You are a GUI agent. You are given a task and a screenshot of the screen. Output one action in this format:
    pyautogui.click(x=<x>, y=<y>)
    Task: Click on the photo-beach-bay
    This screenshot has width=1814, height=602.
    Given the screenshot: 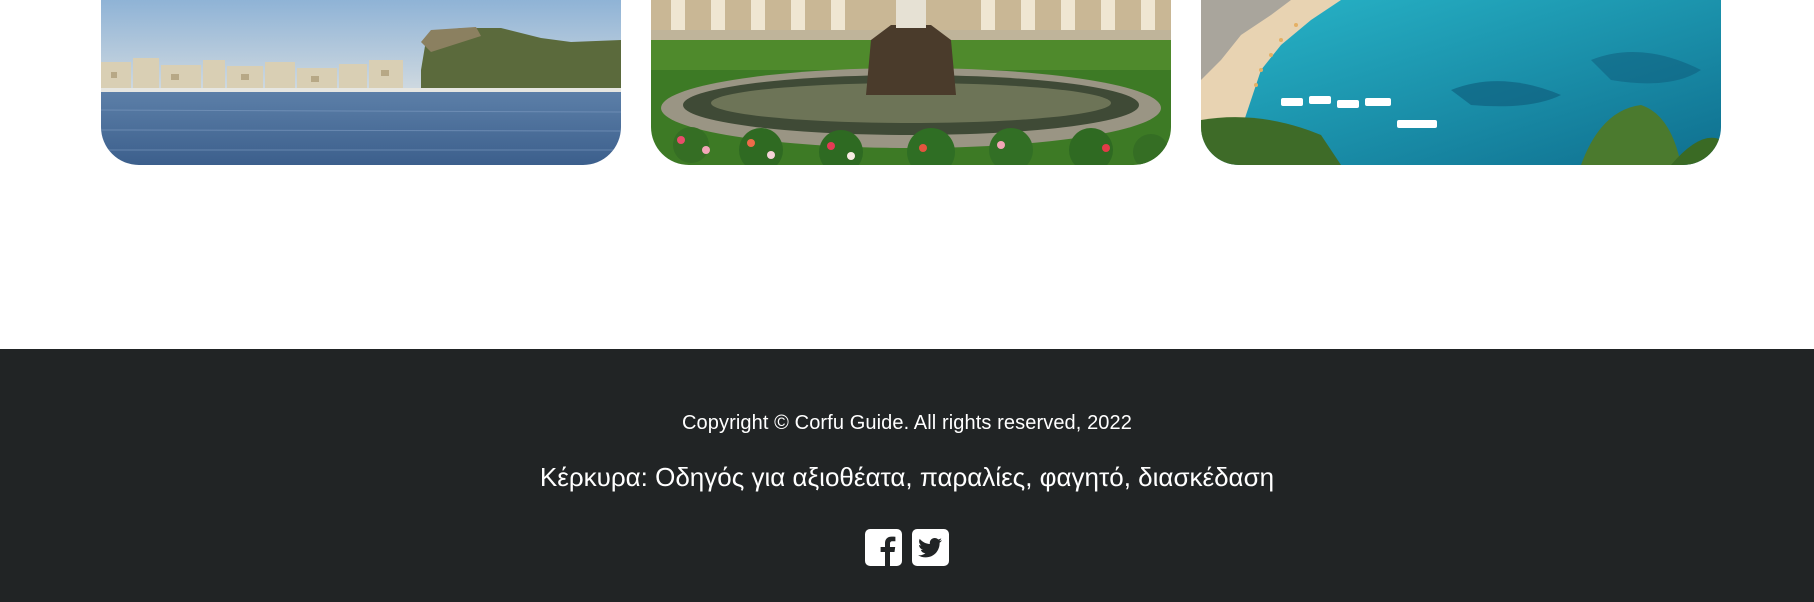 What is the action you would take?
    pyautogui.click(x=1461, y=82)
    